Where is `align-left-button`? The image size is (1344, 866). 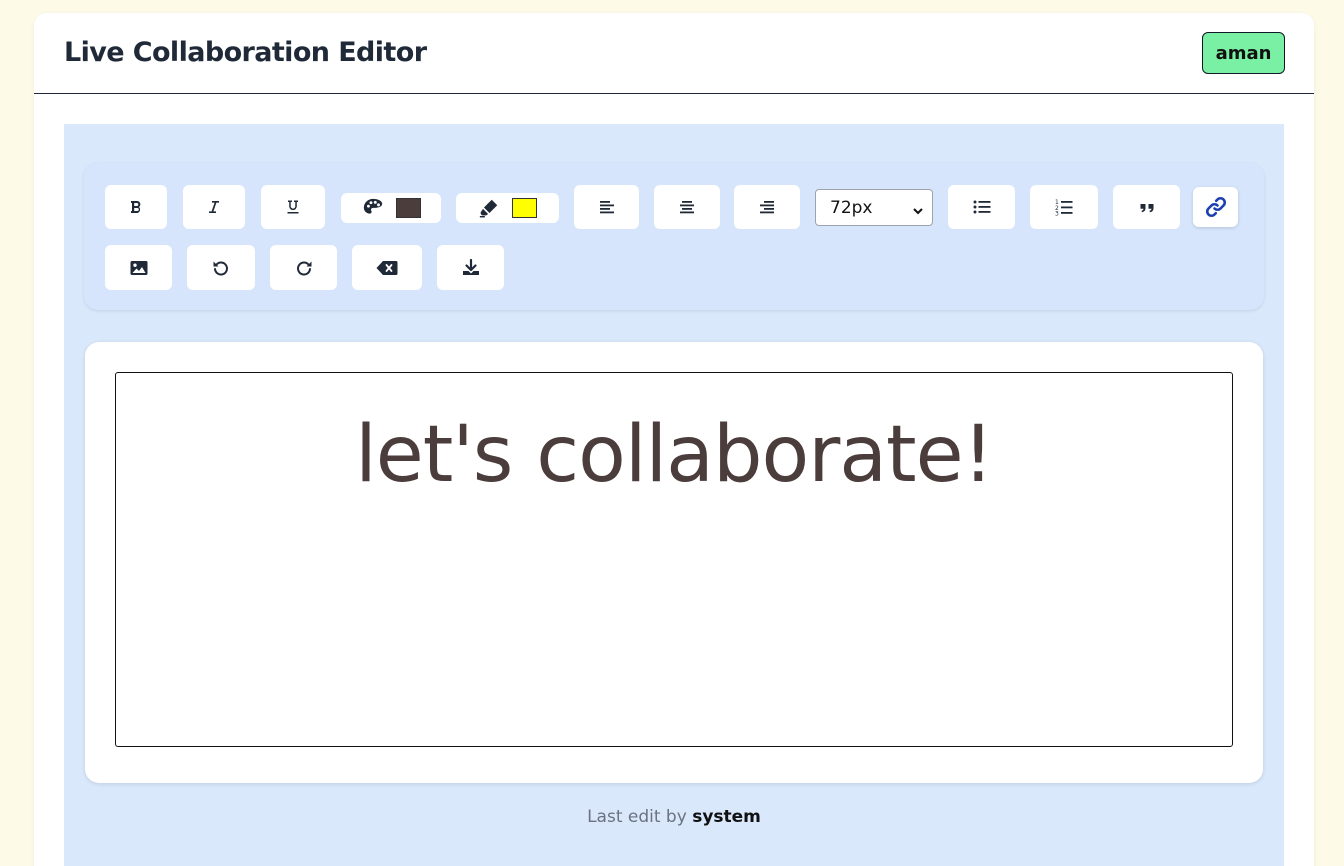
align-left-button is located at coordinates (606, 207).